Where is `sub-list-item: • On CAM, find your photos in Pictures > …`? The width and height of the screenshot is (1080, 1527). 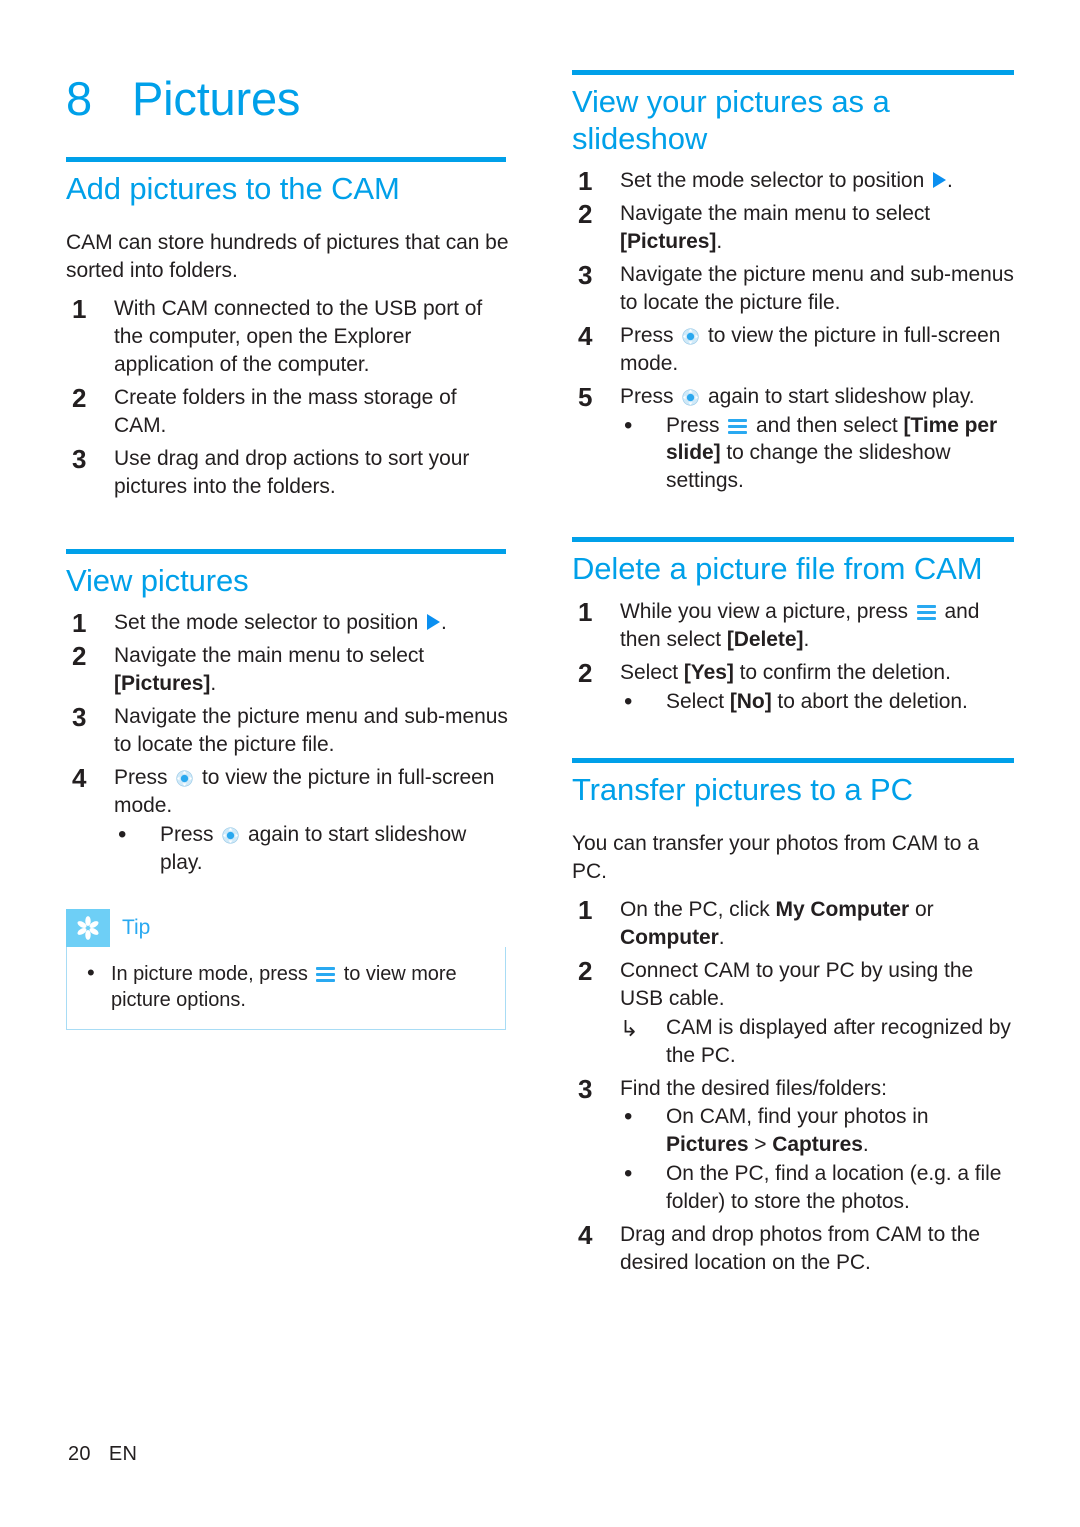 sub-list-item: • On CAM, find your photos in Pictures > … is located at coordinates (776, 1130).